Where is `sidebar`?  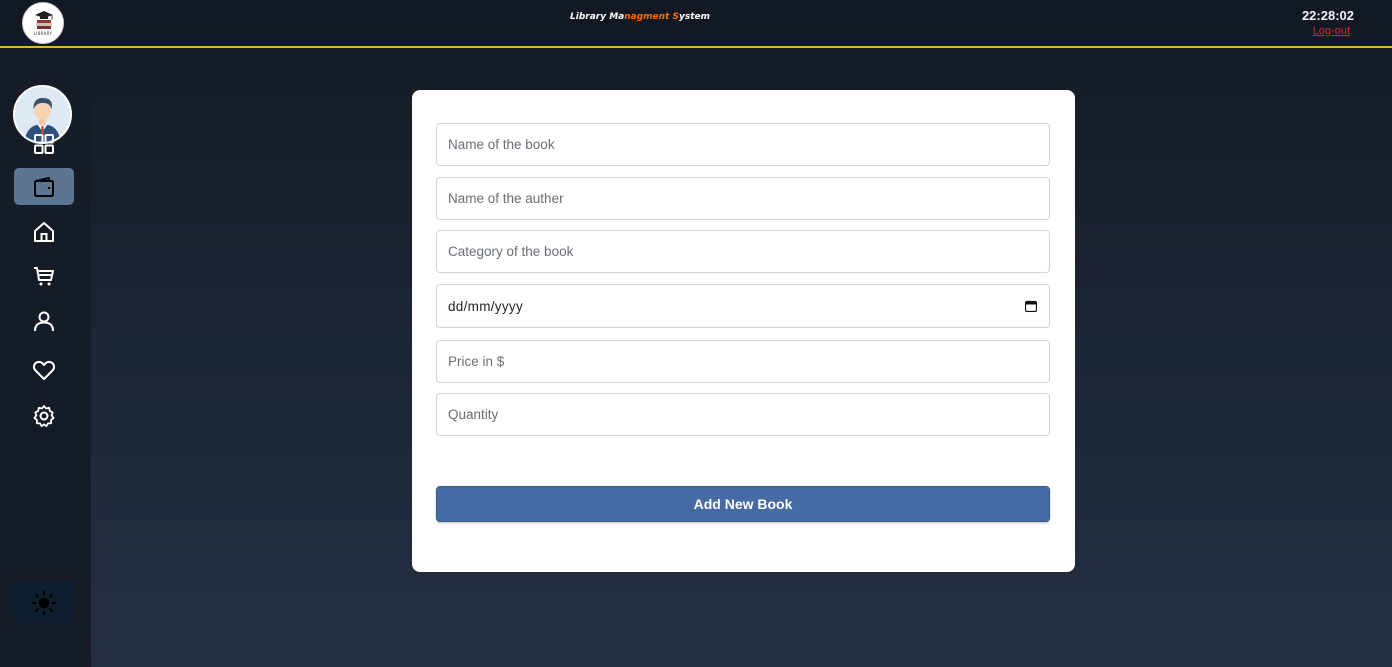 sidebar is located at coordinates (45, 358).